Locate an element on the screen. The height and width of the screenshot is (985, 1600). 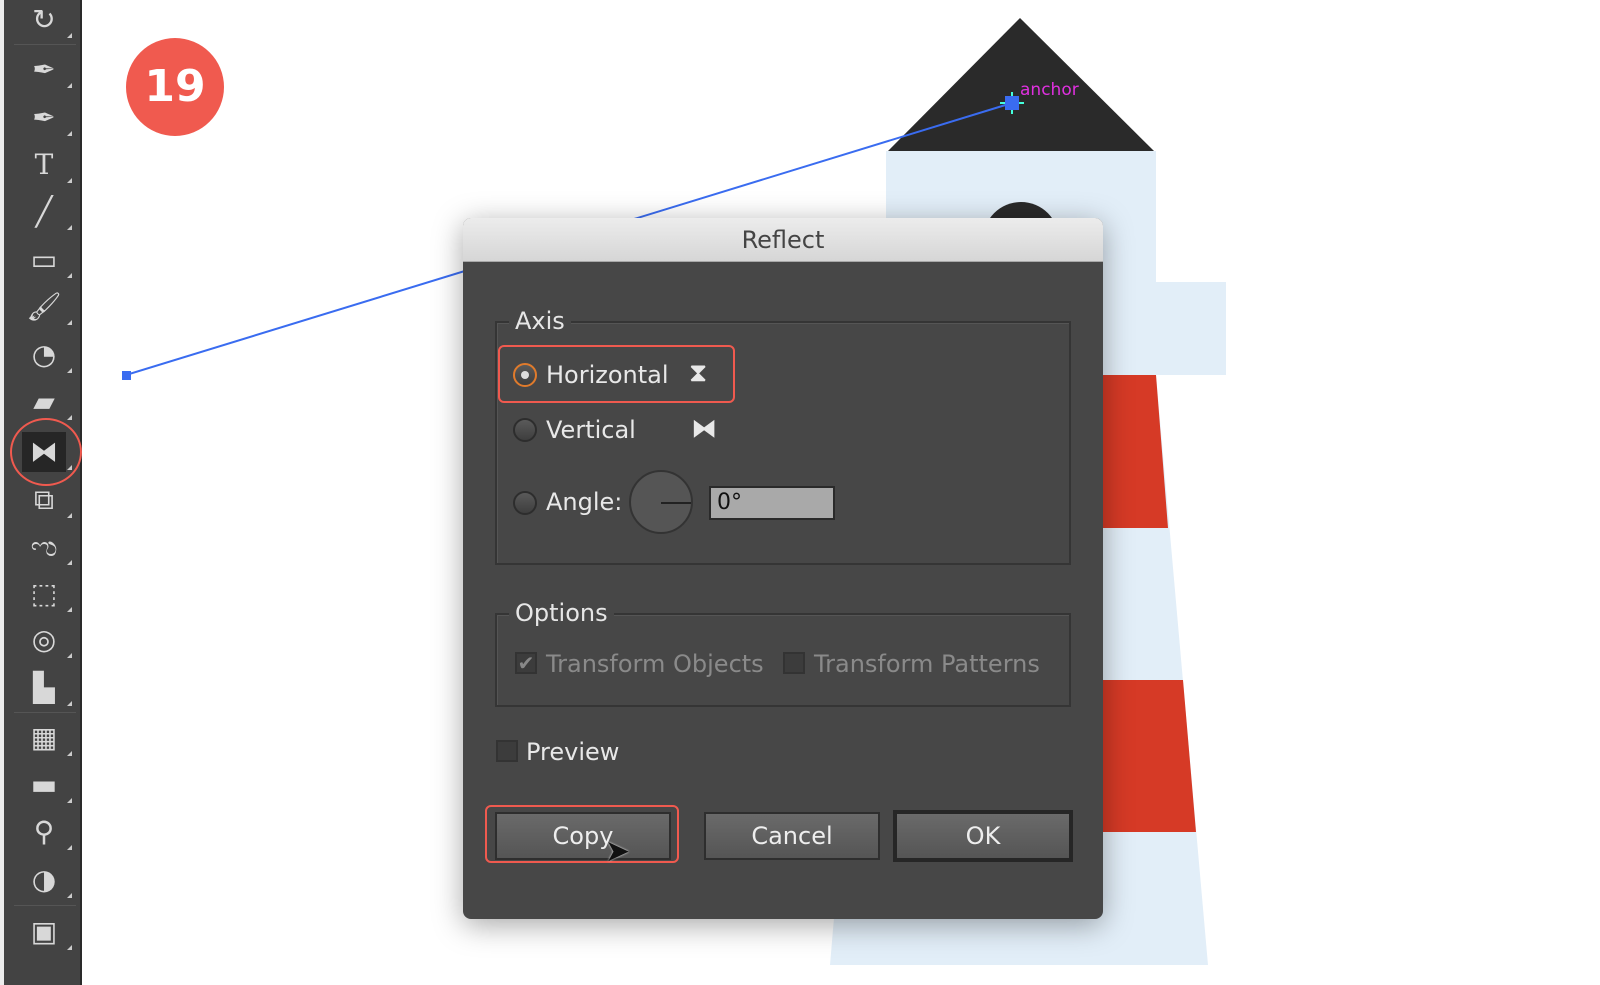
gradient-tool-icon: ▬ is located at coordinates (47, 785).